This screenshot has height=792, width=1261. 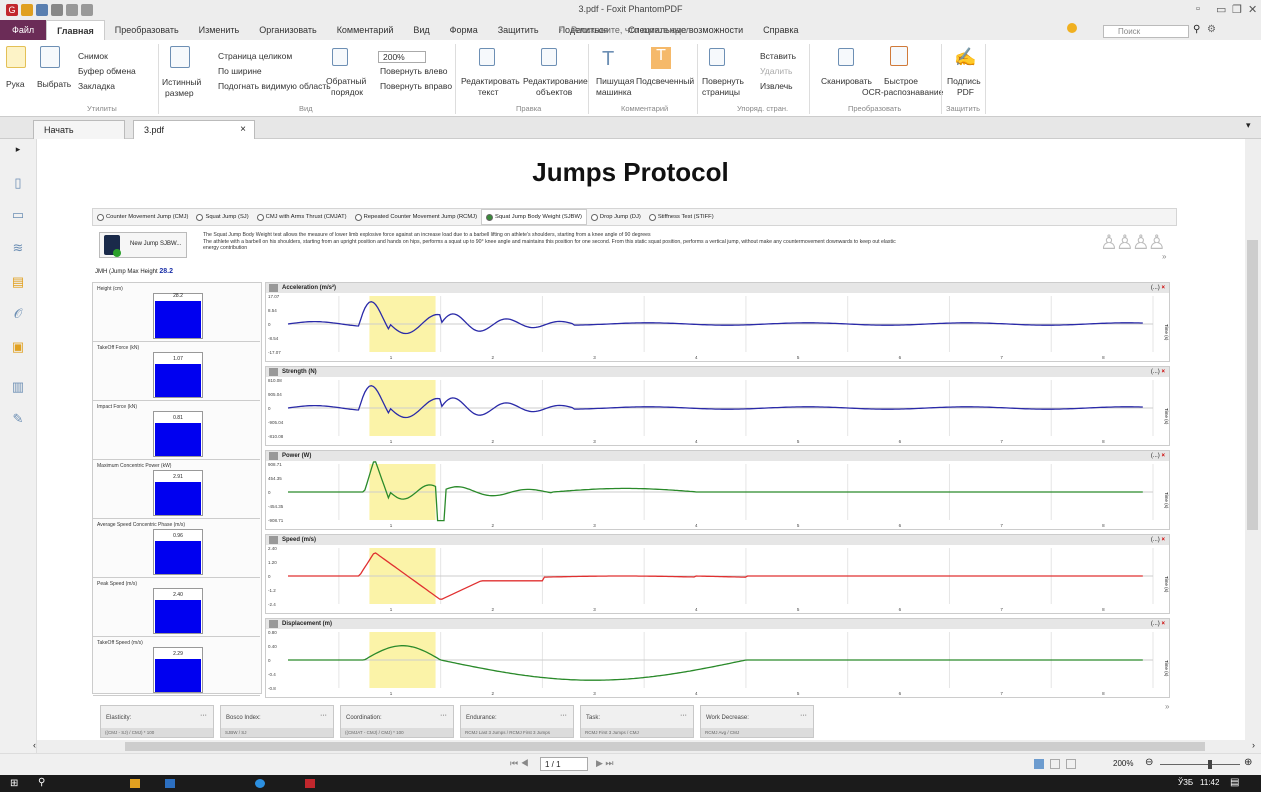 I want to click on pages-icon: ▭, so click(x=18, y=215).